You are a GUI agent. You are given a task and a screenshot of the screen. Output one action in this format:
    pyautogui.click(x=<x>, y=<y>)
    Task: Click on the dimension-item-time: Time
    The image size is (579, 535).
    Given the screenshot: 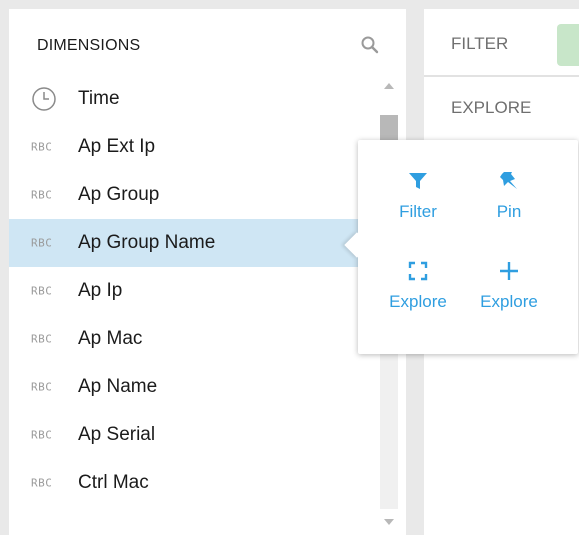 What is the action you would take?
    pyautogui.click(x=193, y=99)
    